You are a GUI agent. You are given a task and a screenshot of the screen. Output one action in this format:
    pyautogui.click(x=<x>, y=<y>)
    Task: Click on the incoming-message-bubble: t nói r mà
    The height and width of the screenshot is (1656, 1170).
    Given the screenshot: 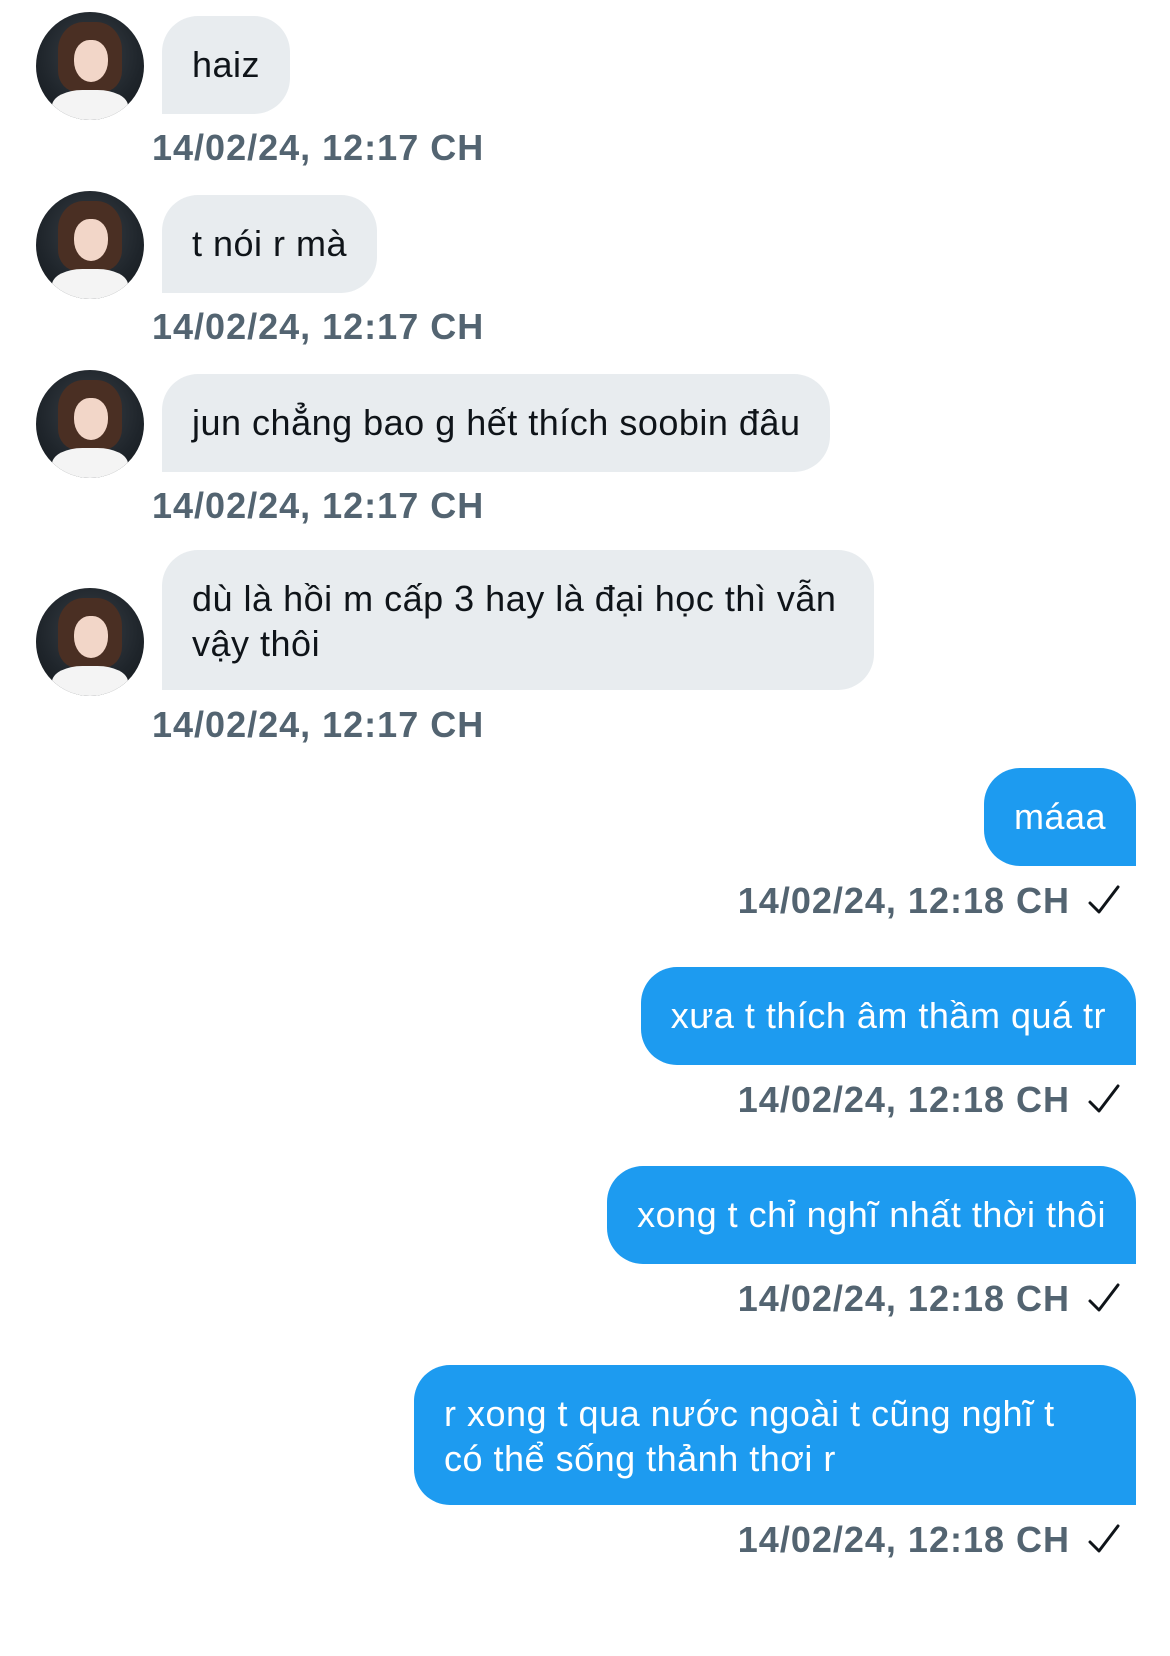 What is the action you would take?
    pyautogui.click(x=270, y=244)
    